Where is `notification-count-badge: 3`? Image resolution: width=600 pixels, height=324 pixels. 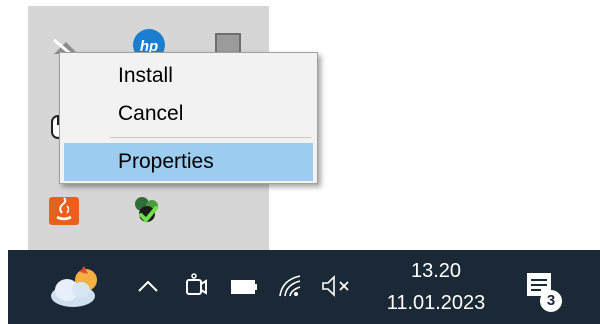
notification-count-badge: 3 is located at coordinates (551, 301).